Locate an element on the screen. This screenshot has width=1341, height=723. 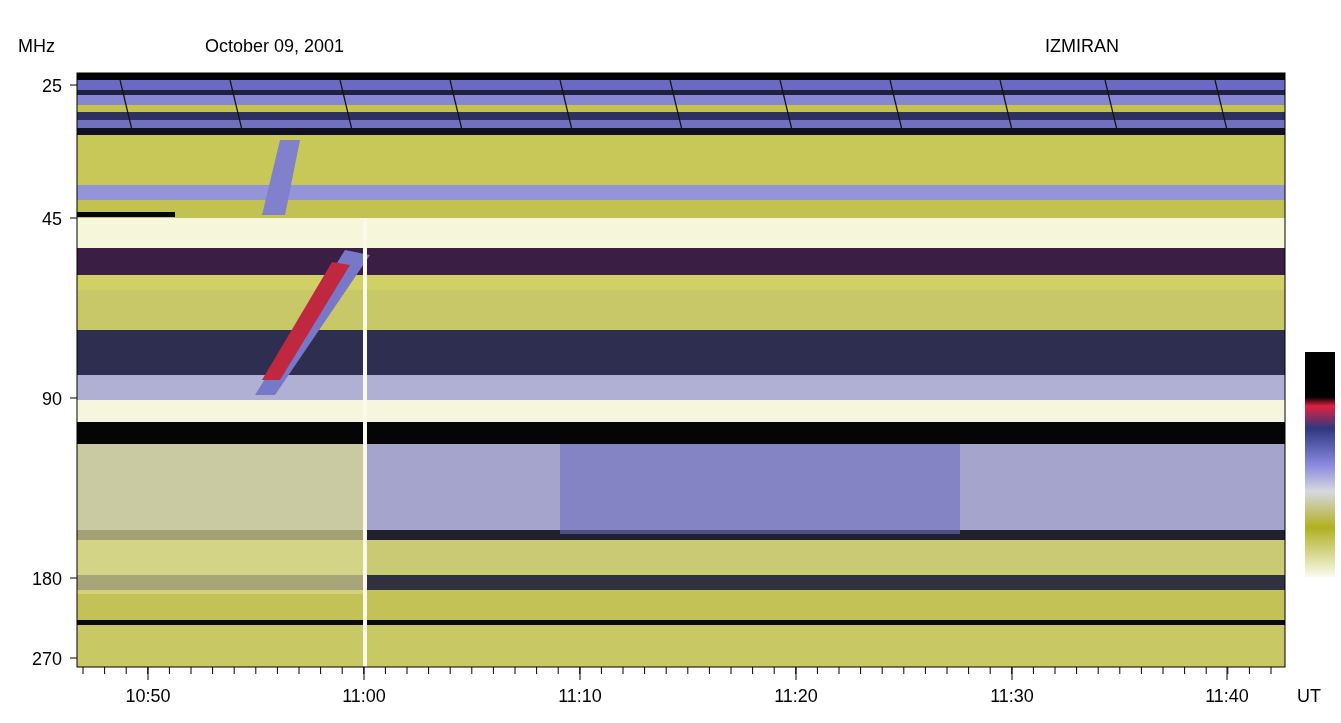
time-tick-label: 11:20 is located at coordinates (796, 696).